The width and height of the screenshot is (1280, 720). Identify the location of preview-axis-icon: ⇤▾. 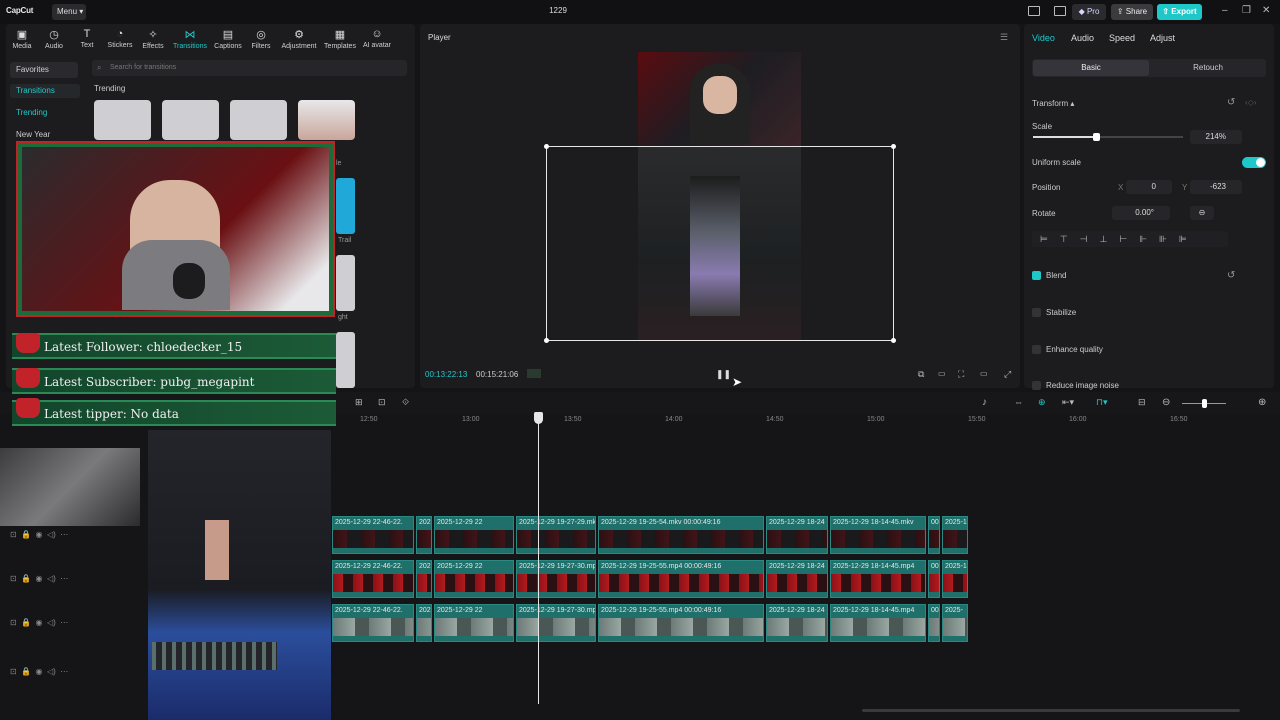
(1068, 402).